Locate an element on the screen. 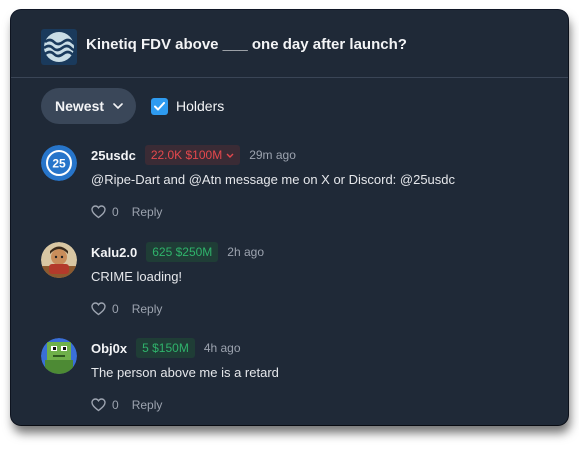  position-badge-text: 625 $250M is located at coordinates (182, 252).